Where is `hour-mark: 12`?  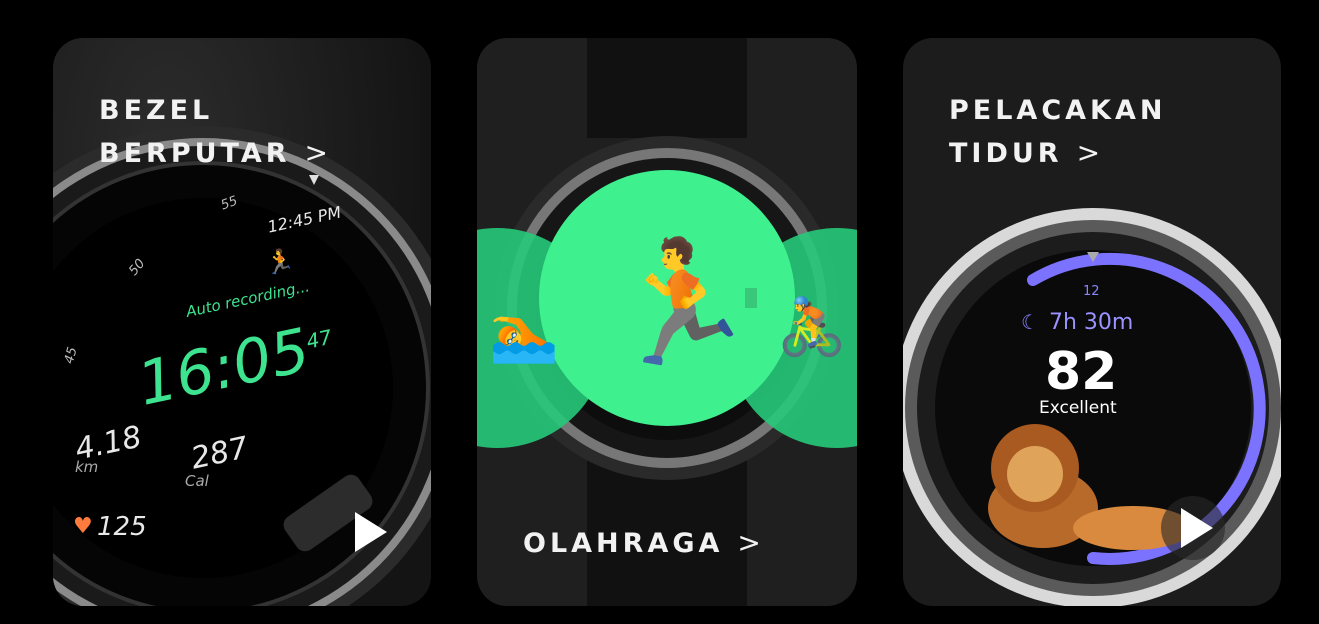 hour-mark: 12 is located at coordinates (1091, 291).